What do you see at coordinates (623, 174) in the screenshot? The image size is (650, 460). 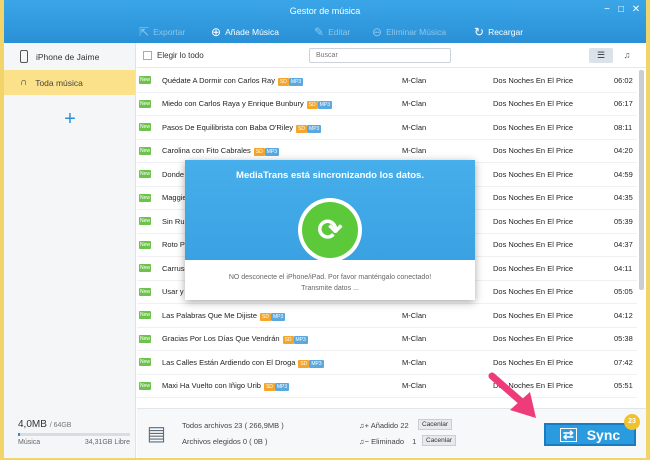 I see `song-duration: 04:59` at bounding box center [623, 174].